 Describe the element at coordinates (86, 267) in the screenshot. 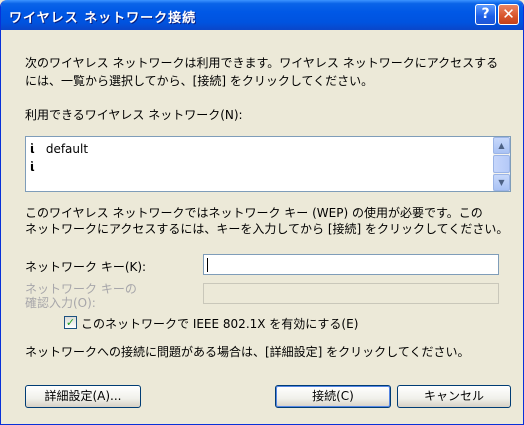

I see `network-key-label: ネットワーク キー(K):` at that location.